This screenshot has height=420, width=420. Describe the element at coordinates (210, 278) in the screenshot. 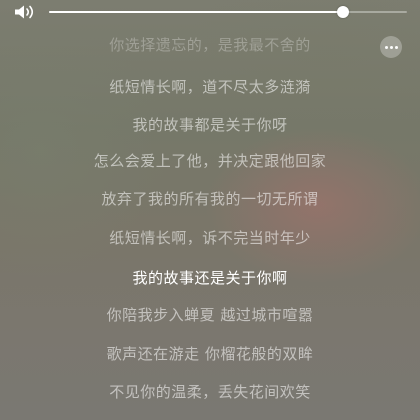

I see `current-lyric-line: 我的故事还是关于你啊` at that location.